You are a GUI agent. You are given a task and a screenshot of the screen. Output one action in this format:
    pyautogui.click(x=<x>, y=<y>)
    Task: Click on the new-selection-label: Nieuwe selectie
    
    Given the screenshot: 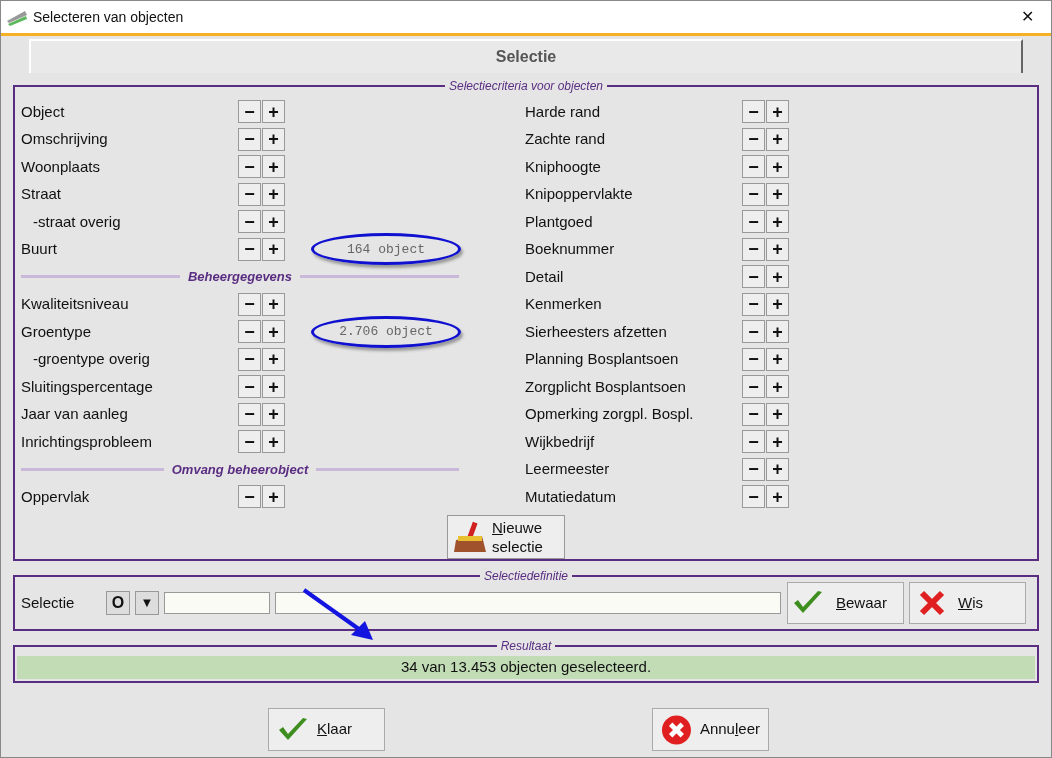 What is the action you would take?
    pyautogui.click(x=517, y=536)
    